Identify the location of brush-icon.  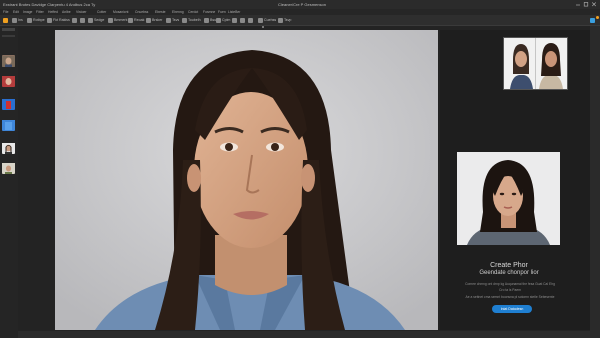
(75, 20).